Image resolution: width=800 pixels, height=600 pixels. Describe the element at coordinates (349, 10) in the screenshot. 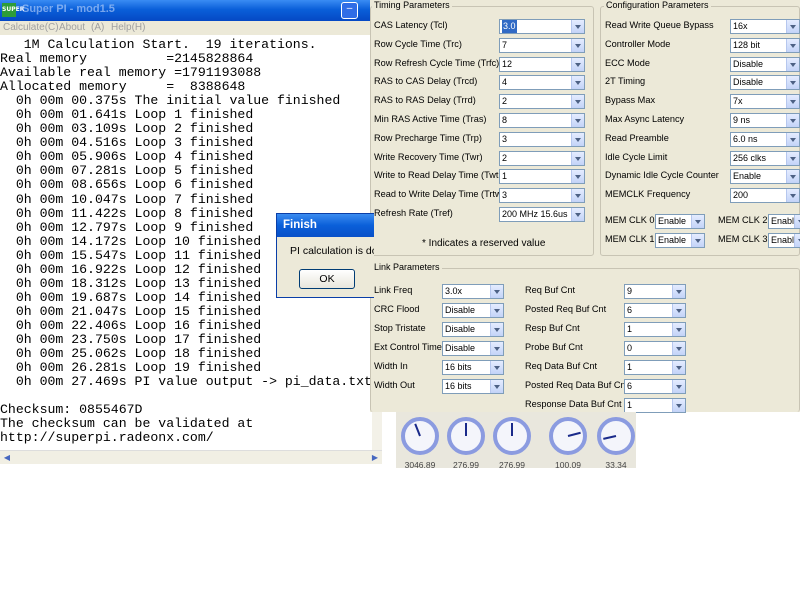

I see `minimize-icon: –` at that location.